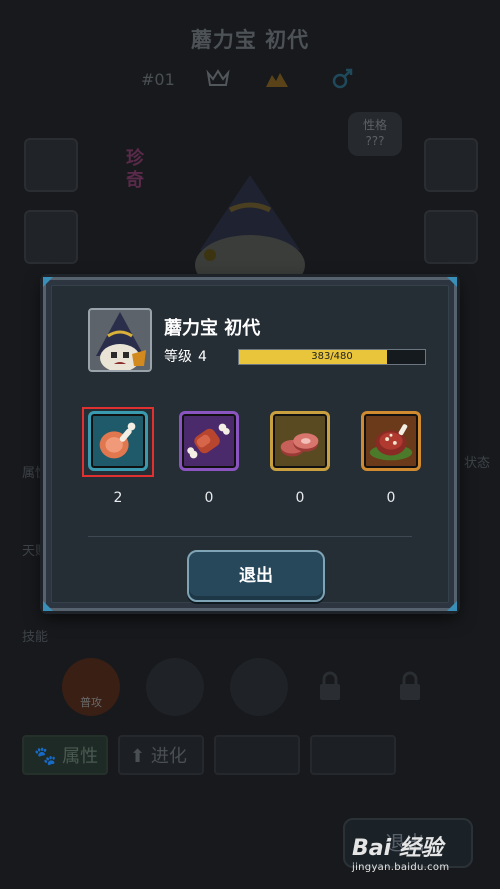  What do you see at coordinates (35, 637) in the screenshot?
I see `skills-section-label: 技能` at bounding box center [35, 637].